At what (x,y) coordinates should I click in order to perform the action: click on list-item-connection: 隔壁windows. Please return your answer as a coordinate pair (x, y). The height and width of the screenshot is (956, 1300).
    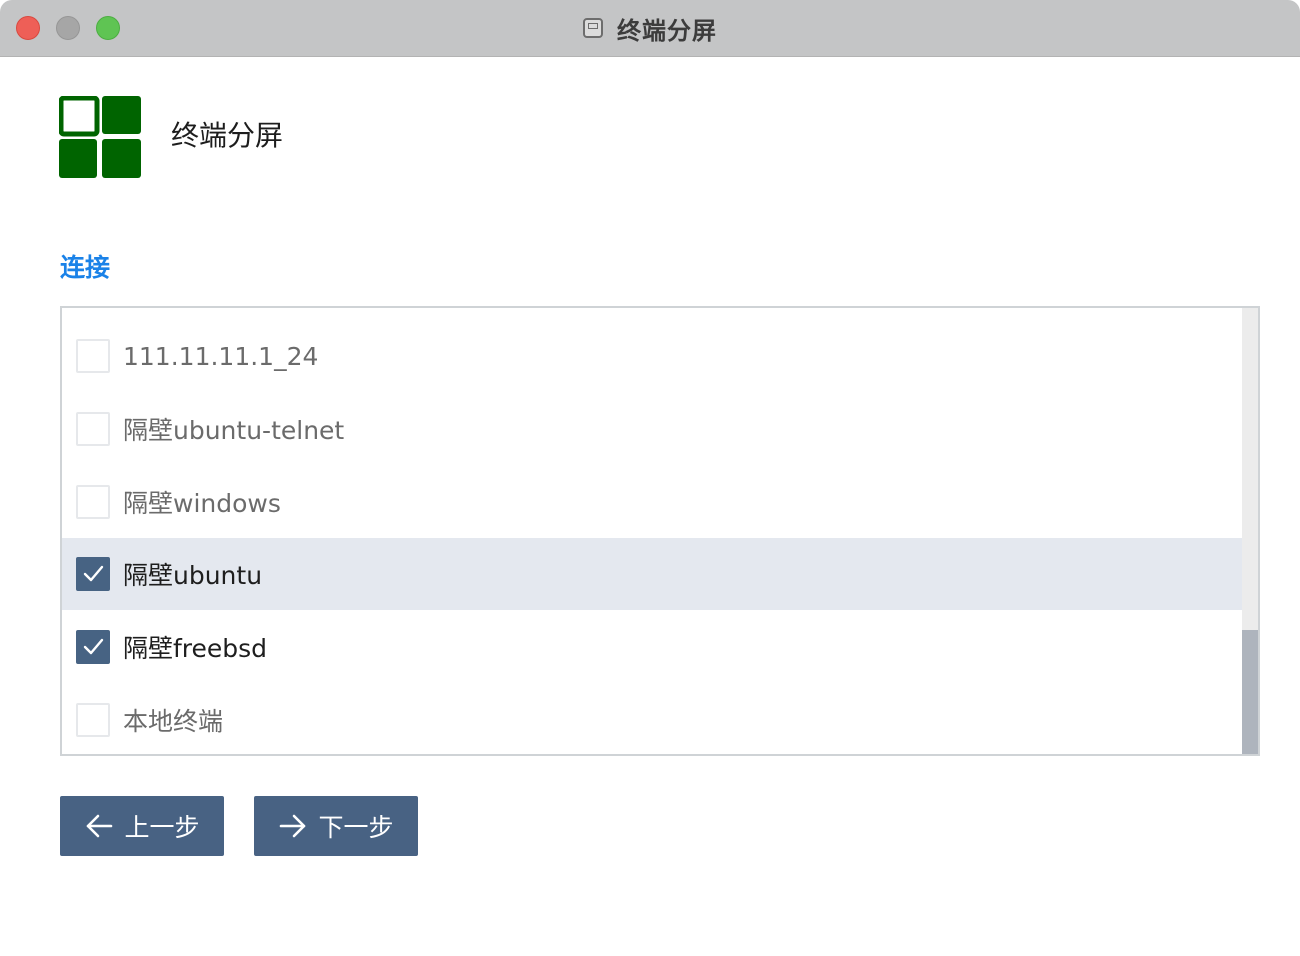
    Looking at the image, I should click on (652, 502).